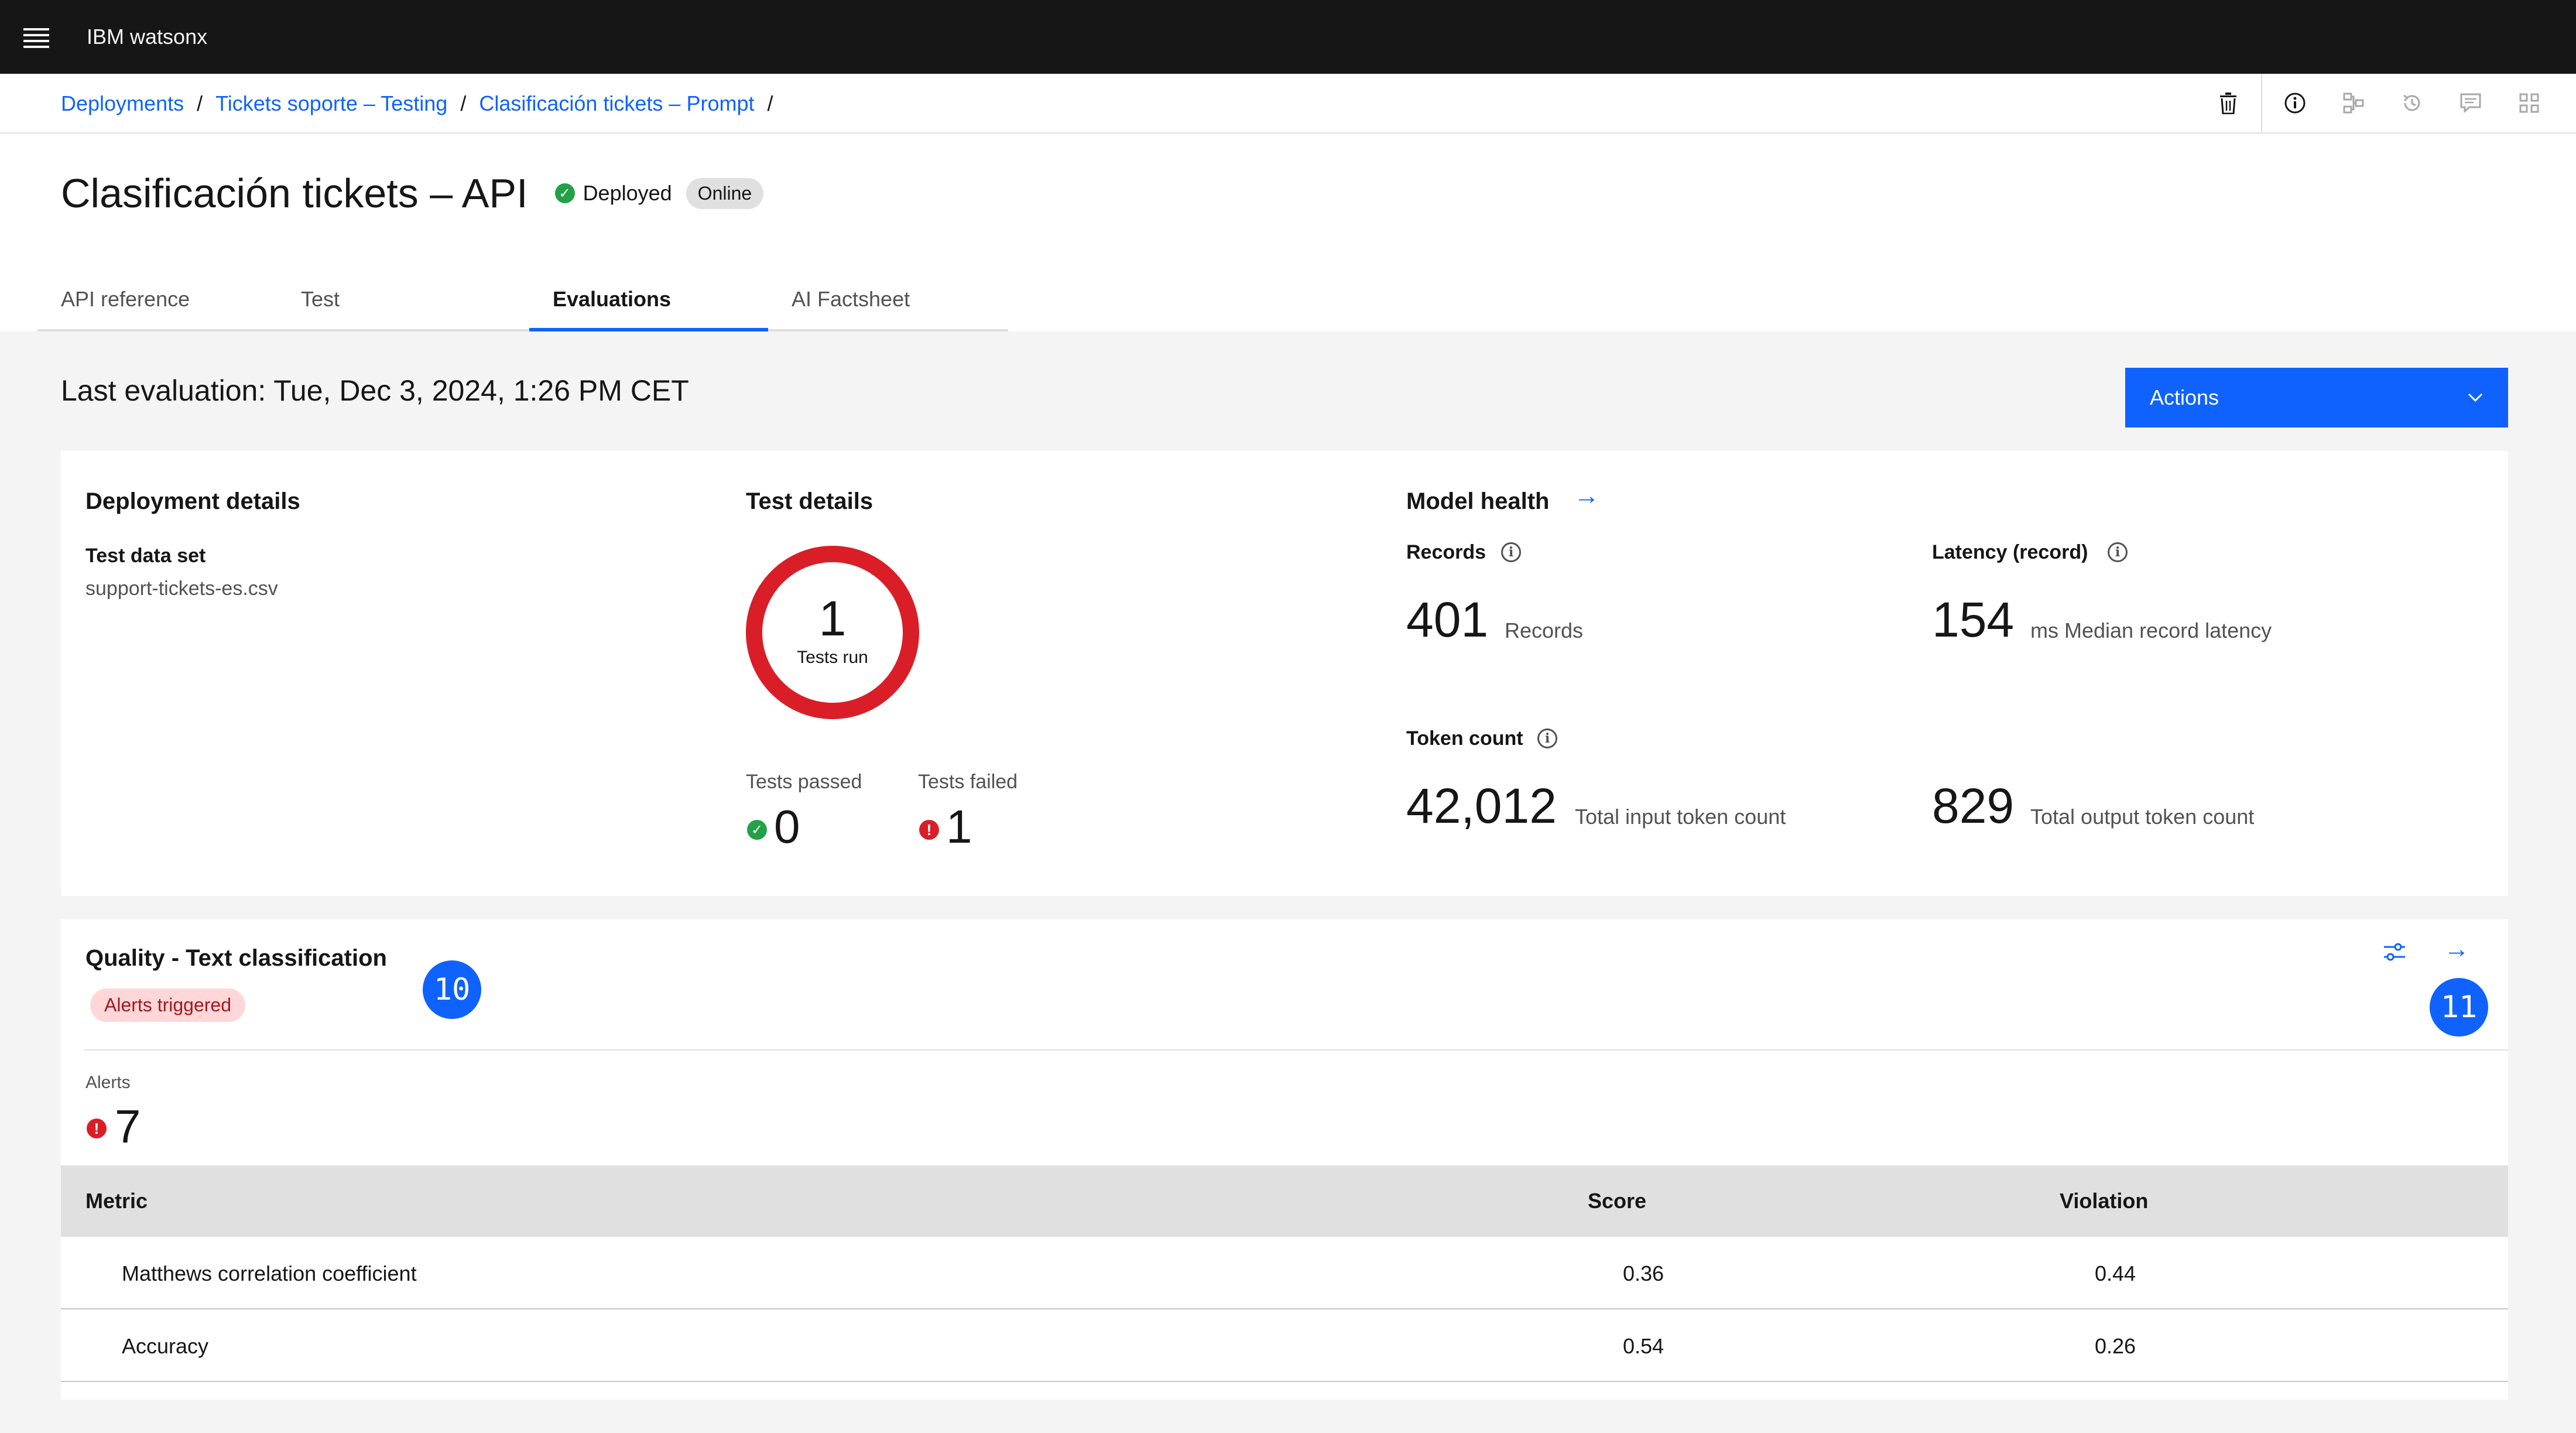 This screenshot has width=2576, height=1433. What do you see at coordinates (167, 1005) in the screenshot?
I see `alerts-triggered-tag: Alerts triggered` at bounding box center [167, 1005].